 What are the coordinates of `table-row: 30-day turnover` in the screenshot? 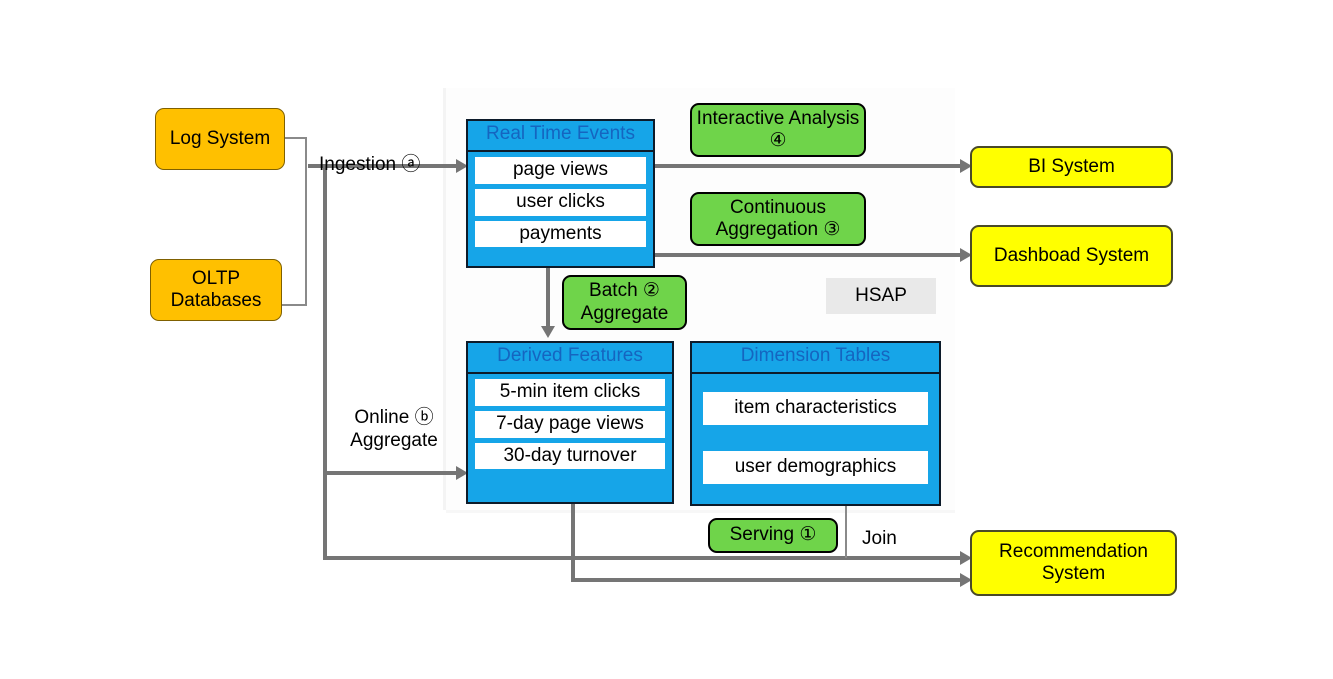 It's located at (570, 456).